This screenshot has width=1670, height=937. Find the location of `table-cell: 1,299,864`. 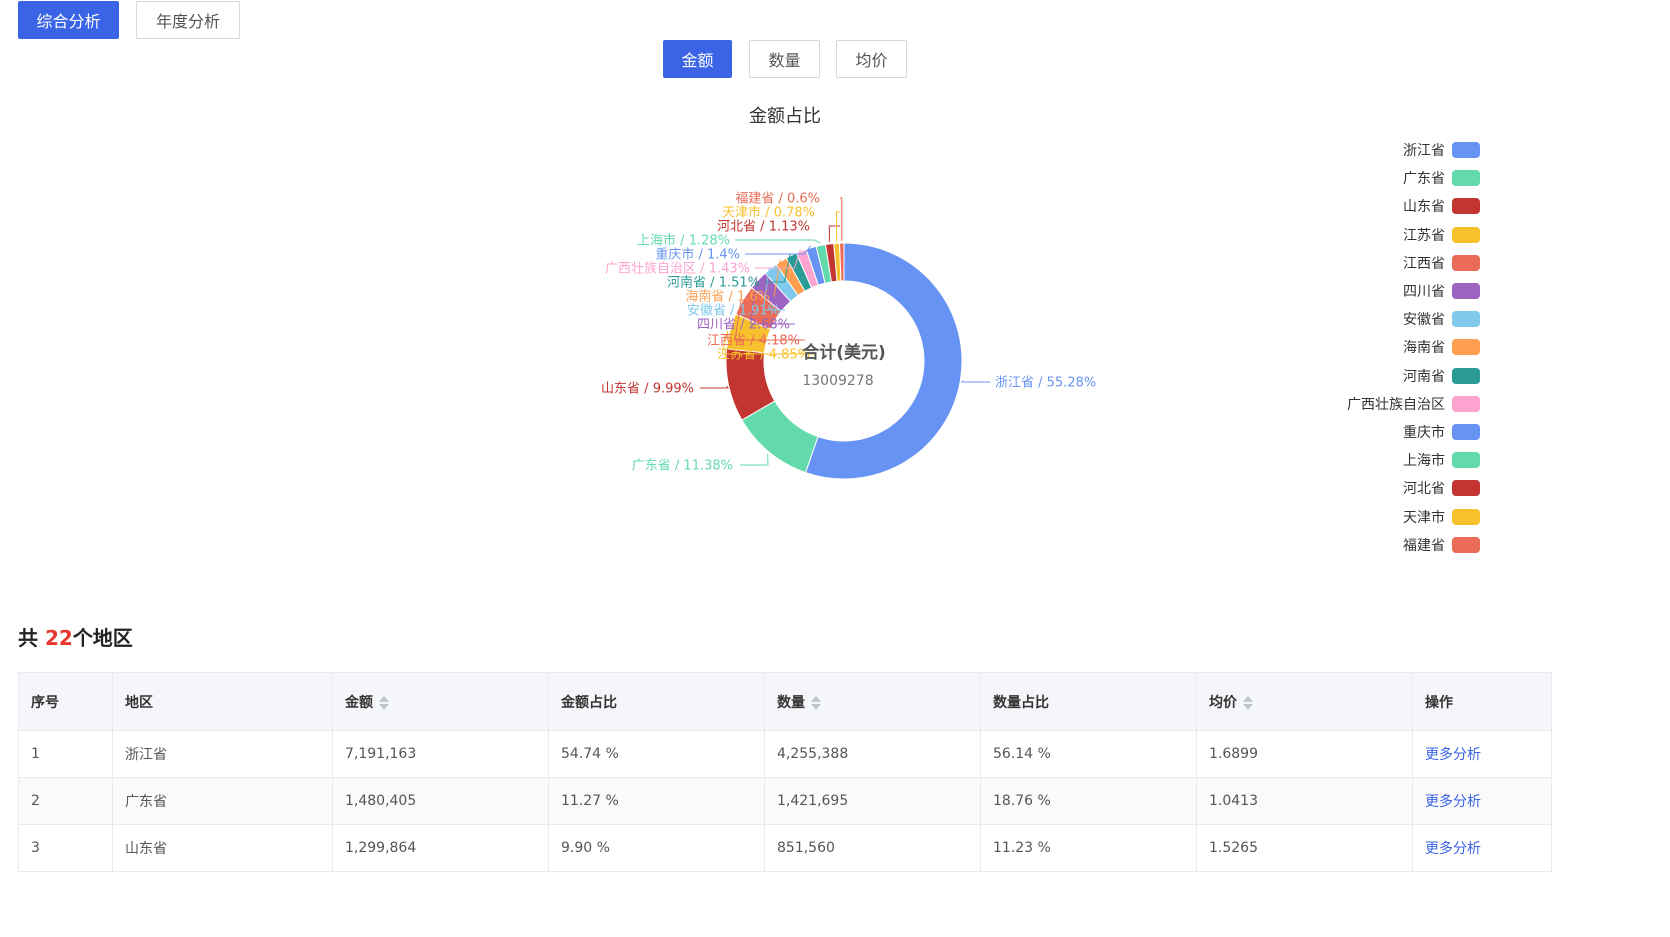

table-cell: 1,299,864 is located at coordinates (440, 848).